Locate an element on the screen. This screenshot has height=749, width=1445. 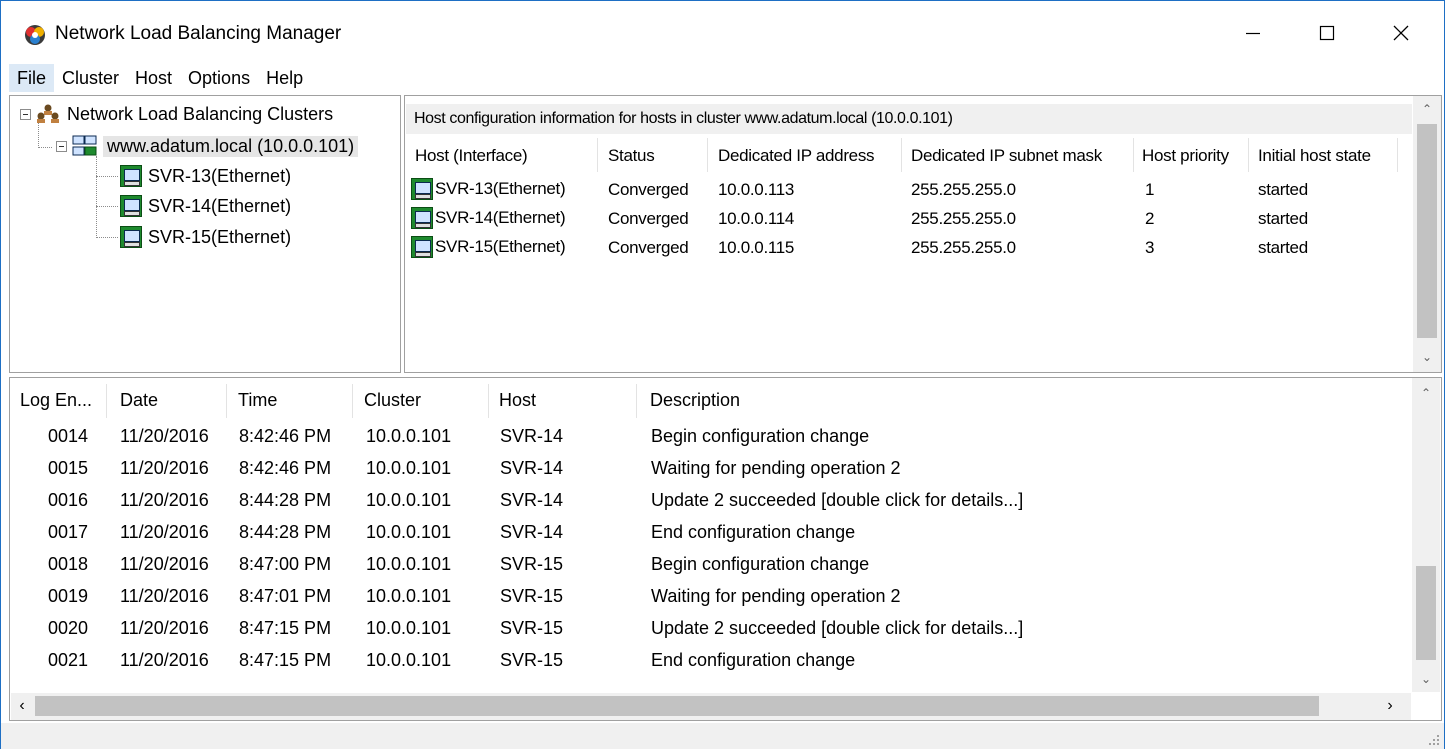
tree-root: Network Load Balancing Clusters is located at coordinates (176, 114).